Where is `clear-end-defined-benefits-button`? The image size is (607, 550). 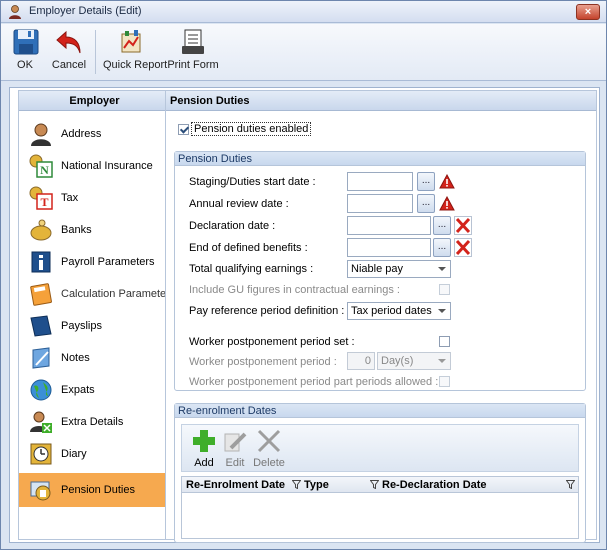 clear-end-defined-benefits-button is located at coordinates (463, 247).